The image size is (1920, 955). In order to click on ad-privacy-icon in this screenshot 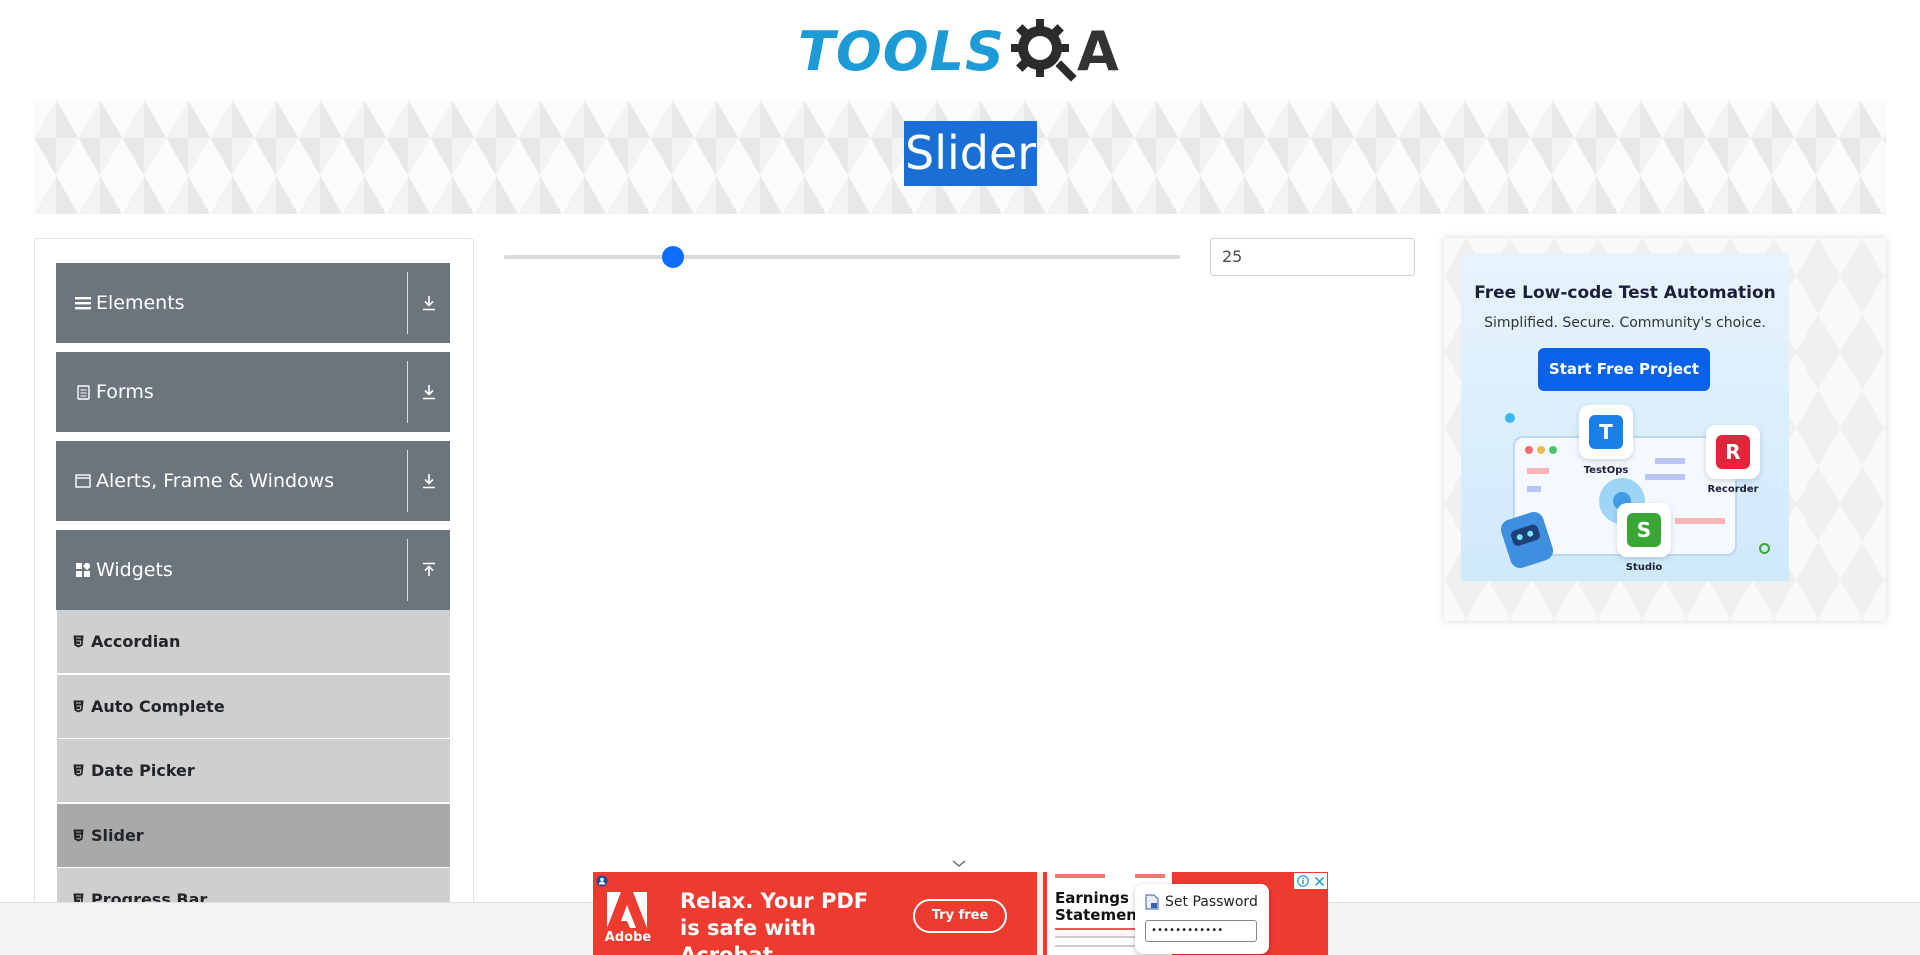, I will do `click(602, 880)`.